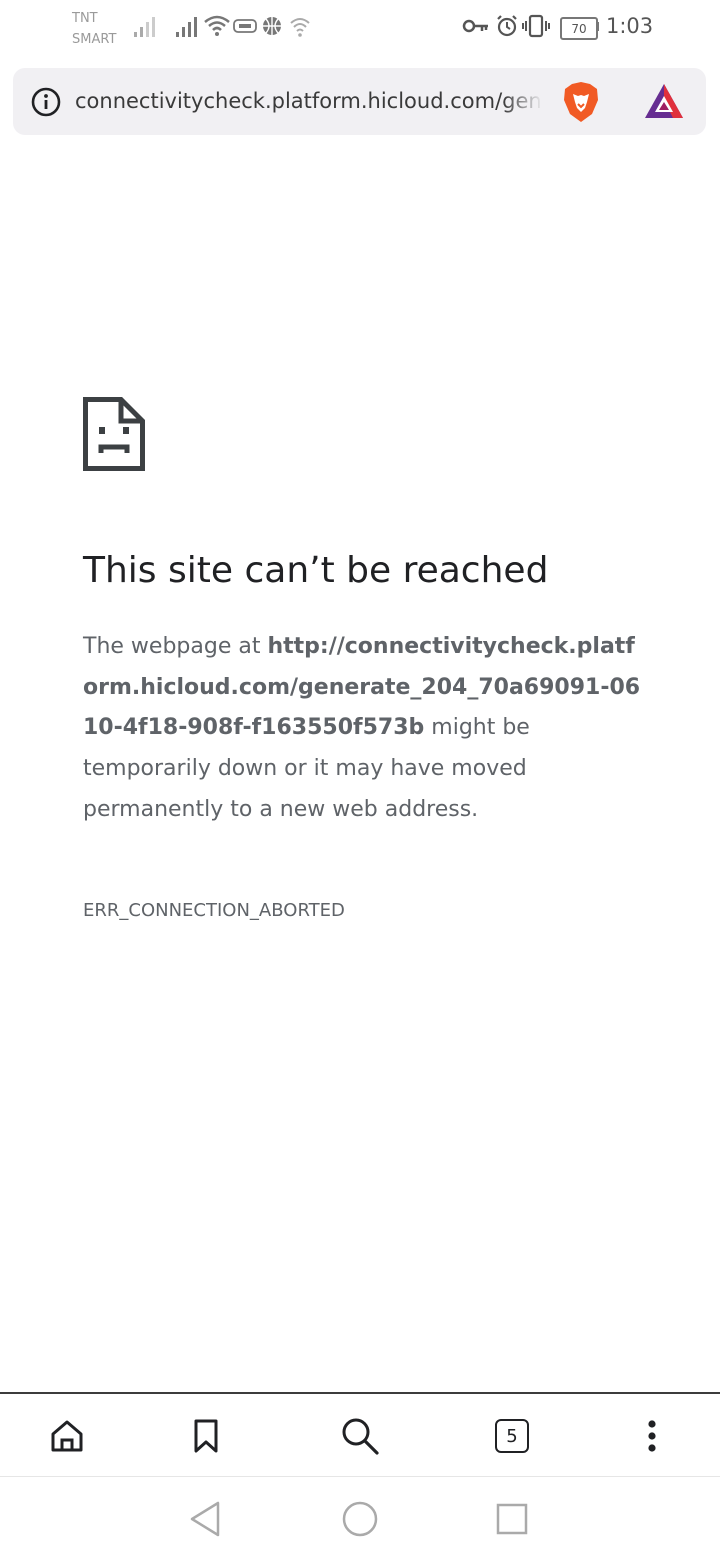  Describe the element at coordinates (664, 101) in the screenshot. I see `brave-rewards-icon` at that location.